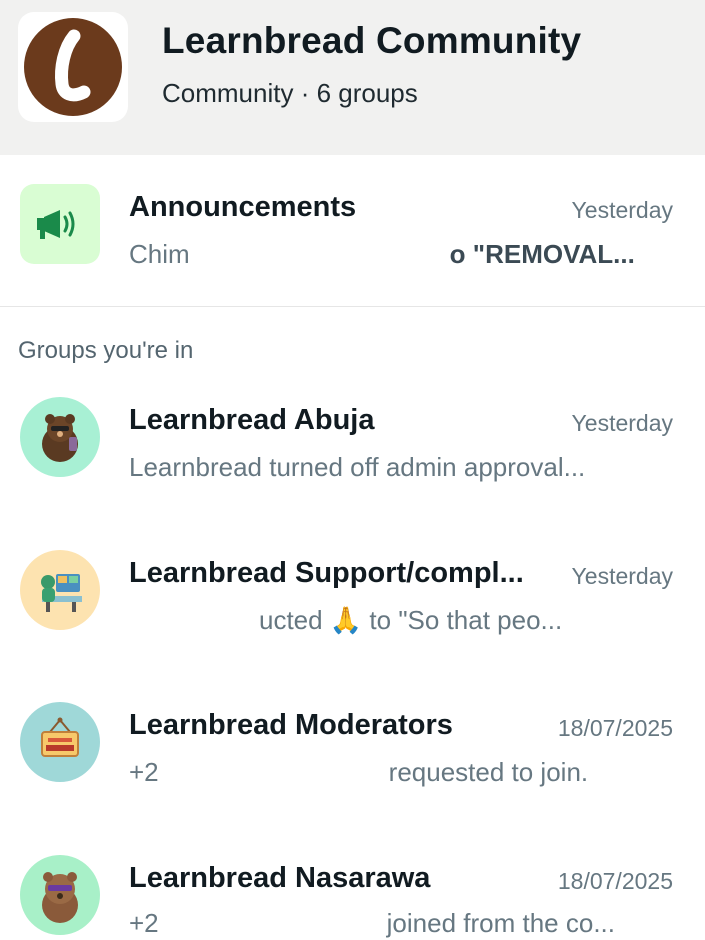 The image size is (705, 940). What do you see at coordinates (252, 420) in the screenshot?
I see `group-name: Learnbread Abuja` at bounding box center [252, 420].